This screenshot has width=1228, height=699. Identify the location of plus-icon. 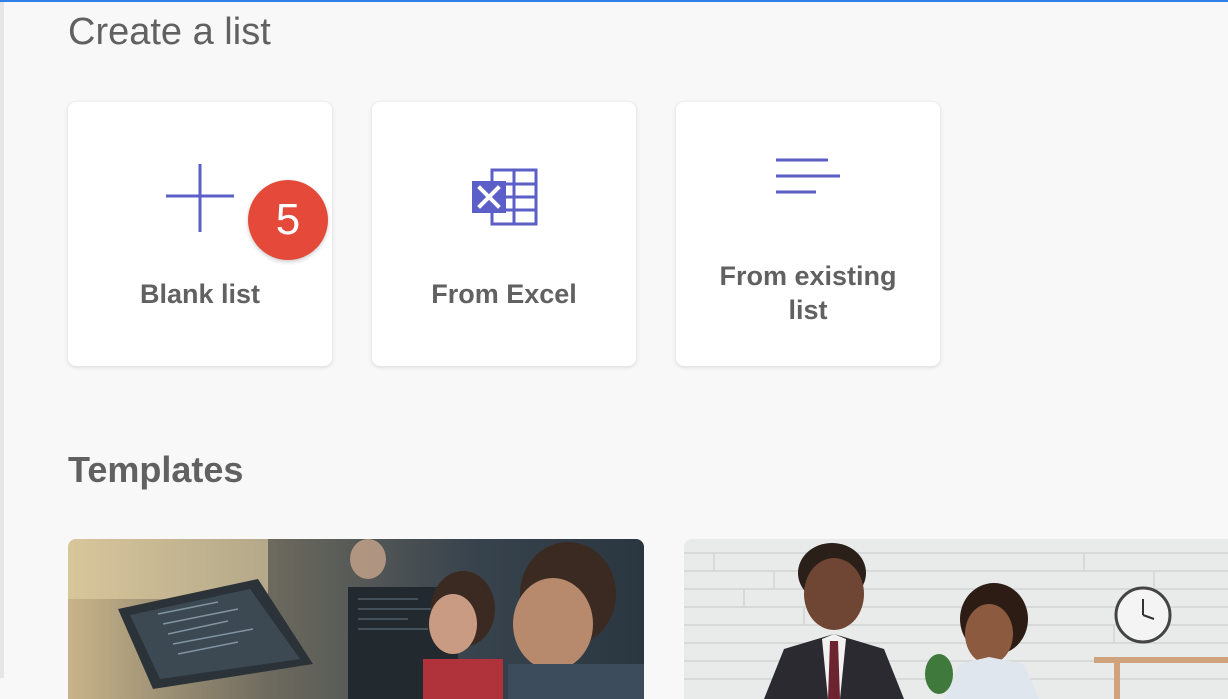
(200, 198).